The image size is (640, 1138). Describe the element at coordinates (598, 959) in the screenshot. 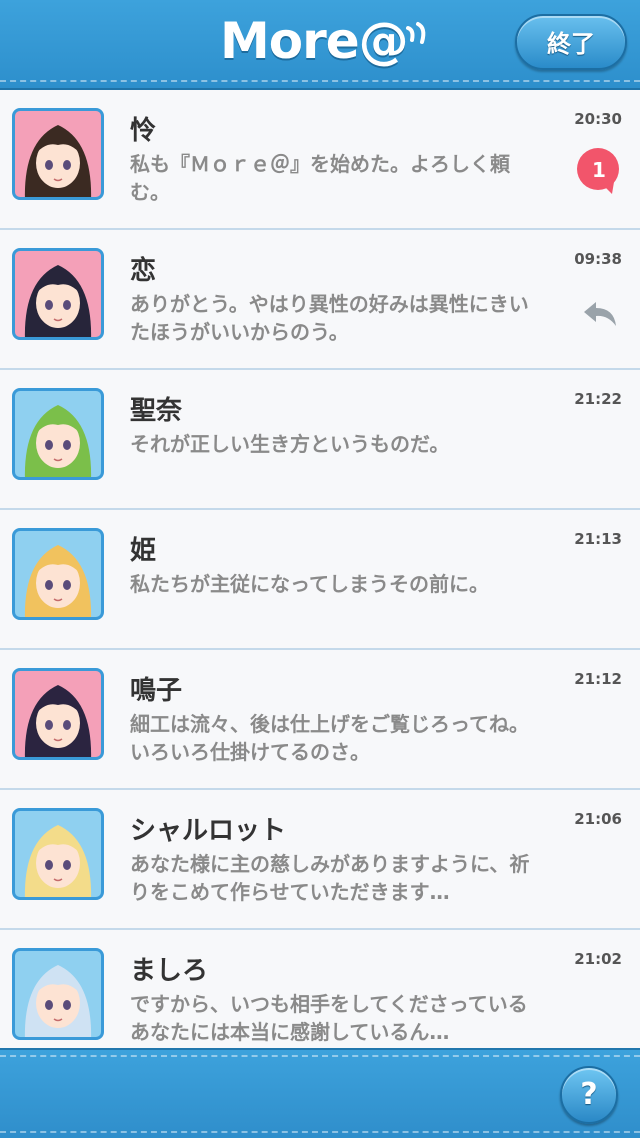

I see `message-time: 21:02` at that location.